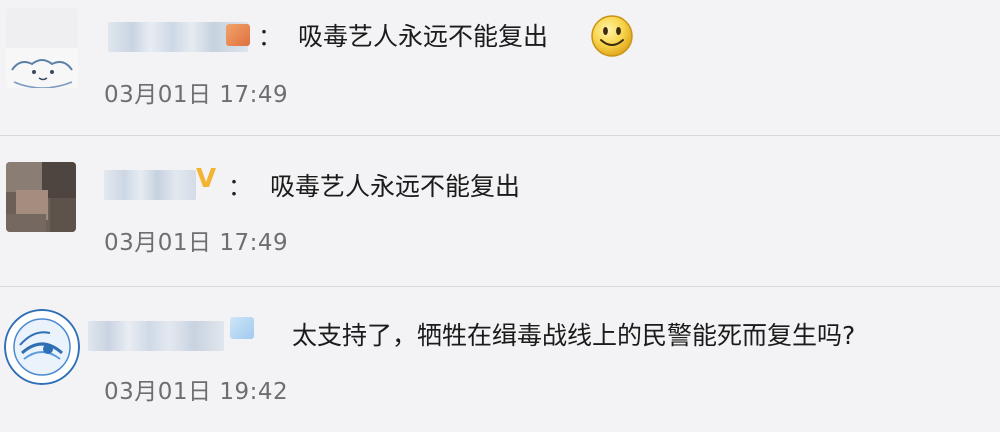  What do you see at coordinates (196, 392) in the screenshot?
I see `comment-timestamp: 03月01日 19:42` at bounding box center [196, 392].